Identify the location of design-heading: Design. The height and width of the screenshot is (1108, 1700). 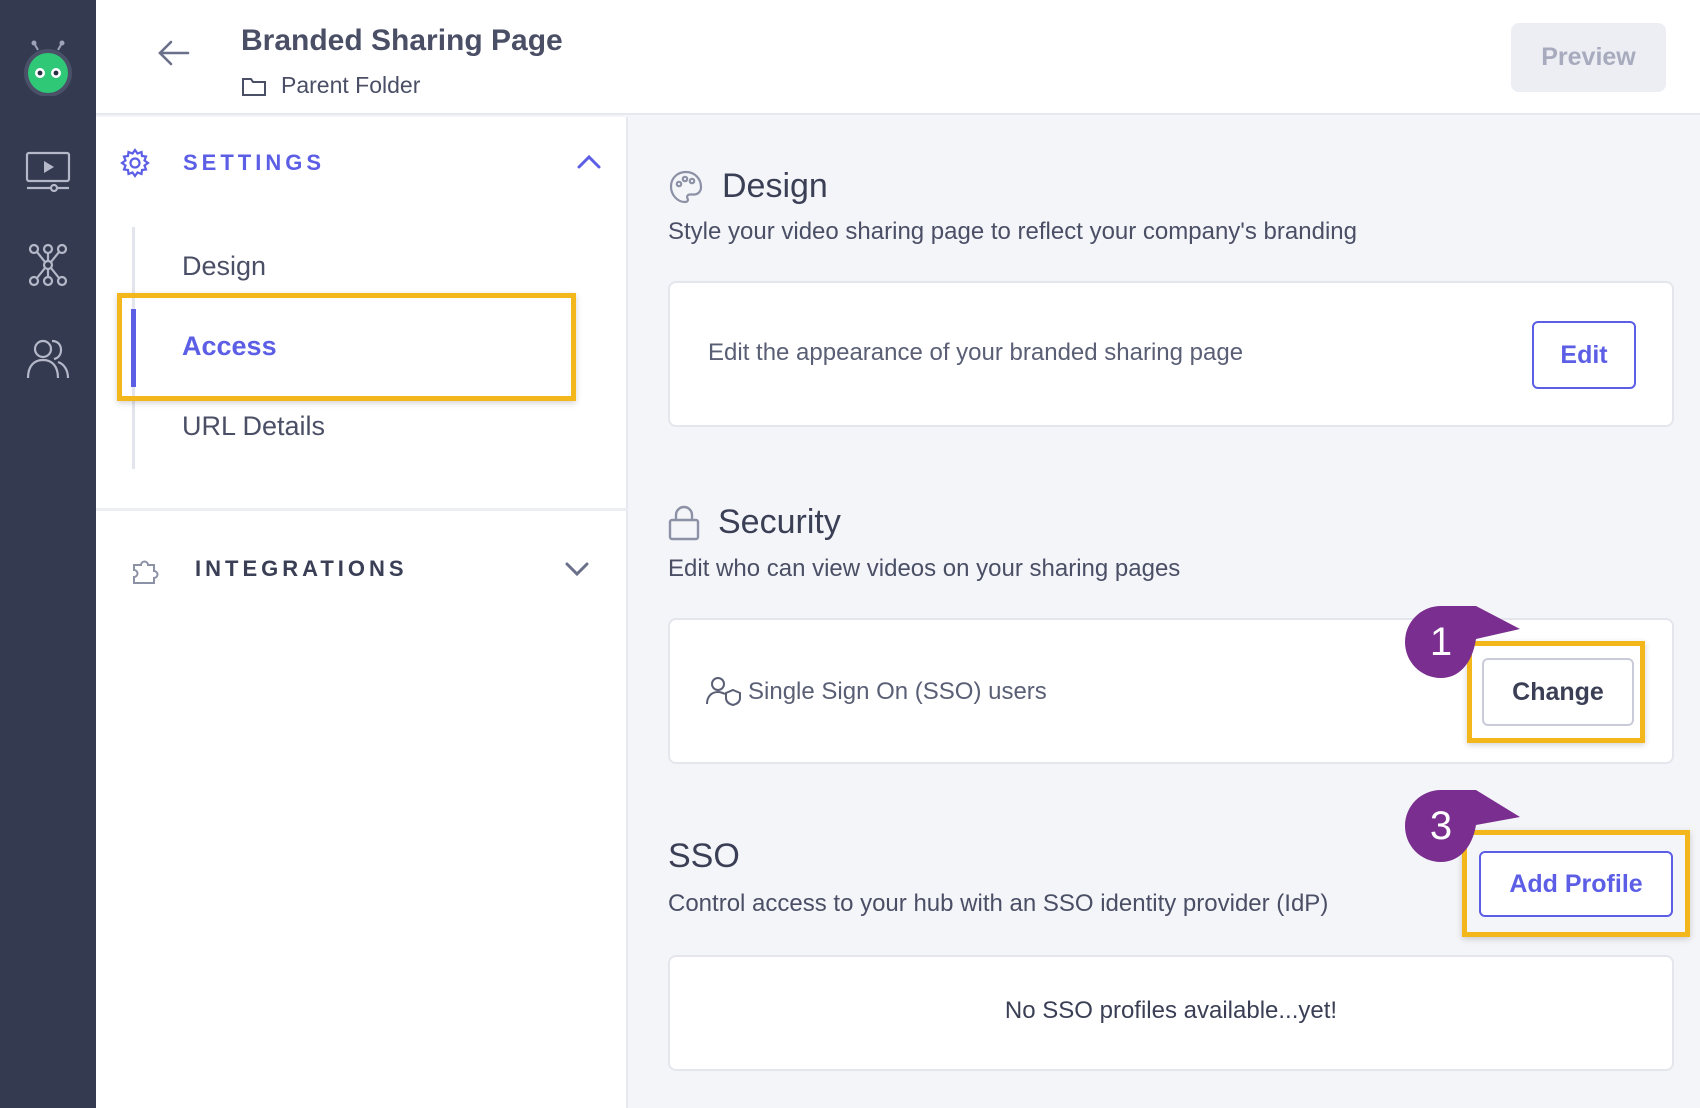
(748, 186).